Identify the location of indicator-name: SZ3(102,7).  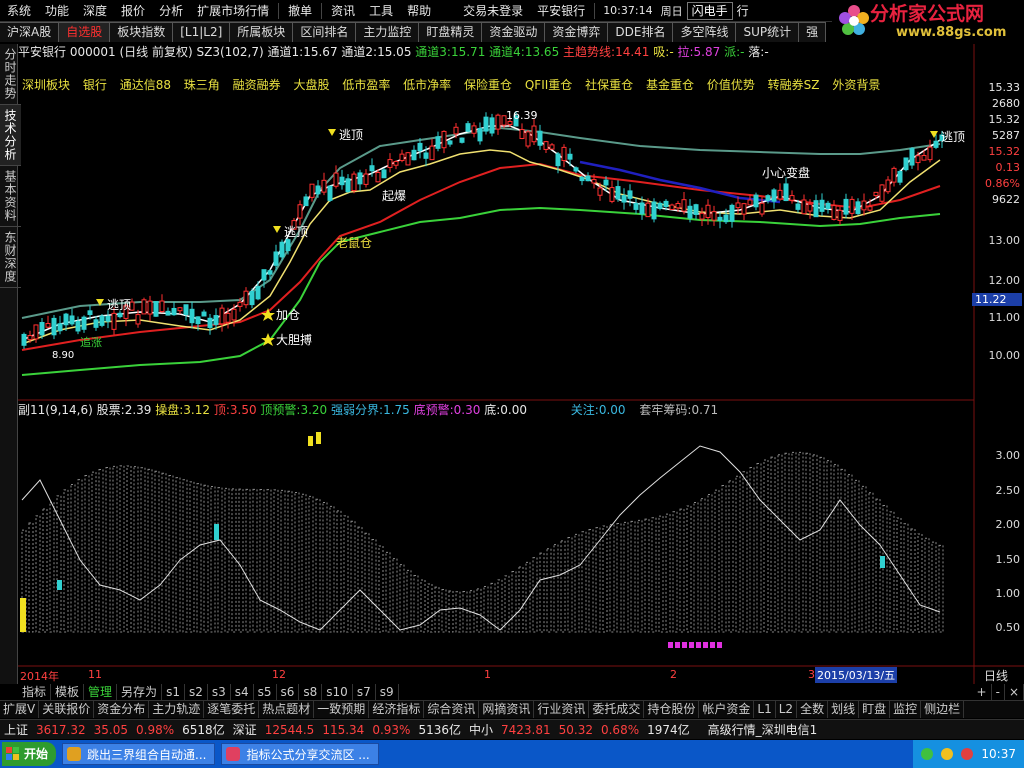
(230, 52).